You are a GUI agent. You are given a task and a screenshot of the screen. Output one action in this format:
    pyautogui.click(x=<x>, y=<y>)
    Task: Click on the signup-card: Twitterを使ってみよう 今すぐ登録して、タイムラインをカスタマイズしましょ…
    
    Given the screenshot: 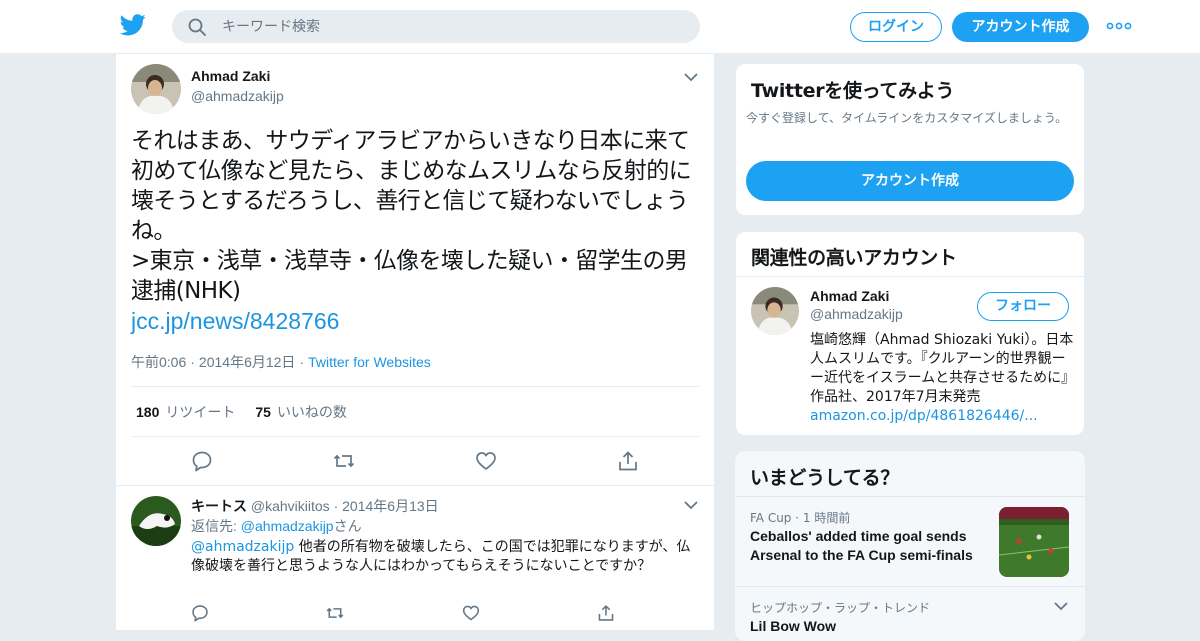 What is the action you would take?
    pyautogui.click(x=910, y=139)
    